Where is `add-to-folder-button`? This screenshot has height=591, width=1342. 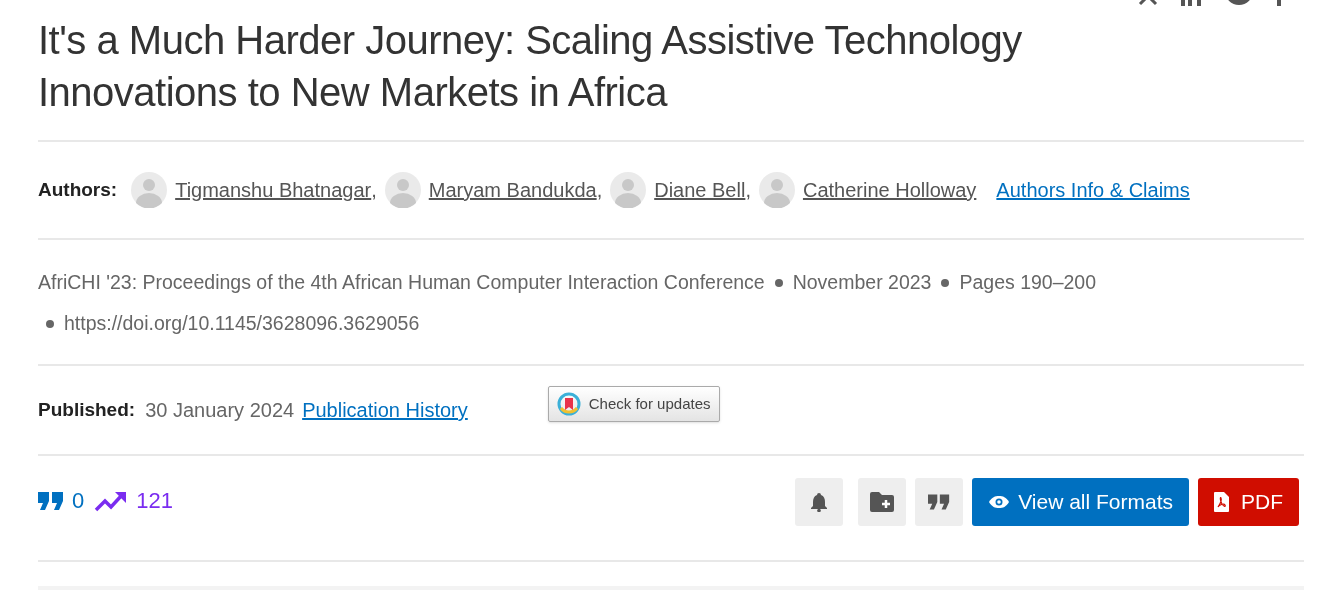
add-to-folder-button is located at coordinates (882, 502).